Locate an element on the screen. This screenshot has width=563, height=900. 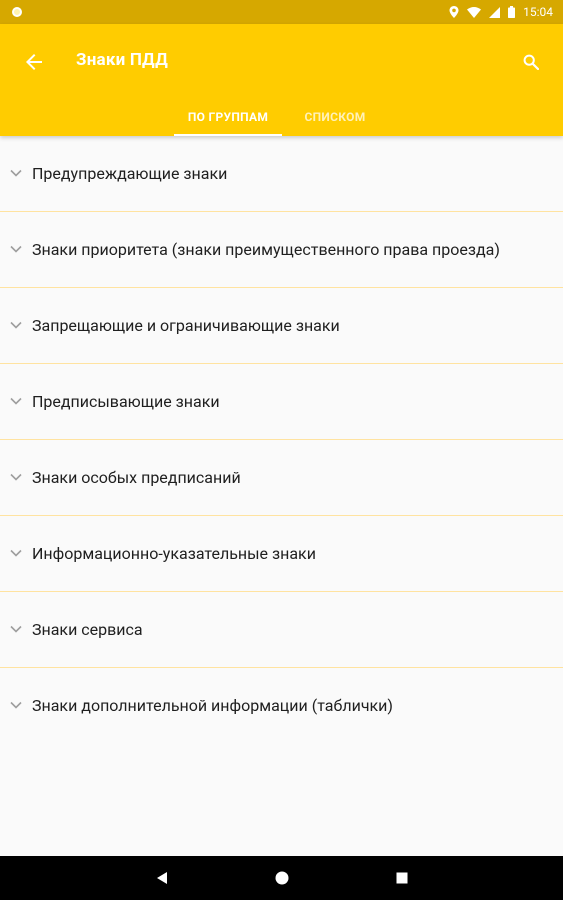
back-button is located at coordinates (34, 62).